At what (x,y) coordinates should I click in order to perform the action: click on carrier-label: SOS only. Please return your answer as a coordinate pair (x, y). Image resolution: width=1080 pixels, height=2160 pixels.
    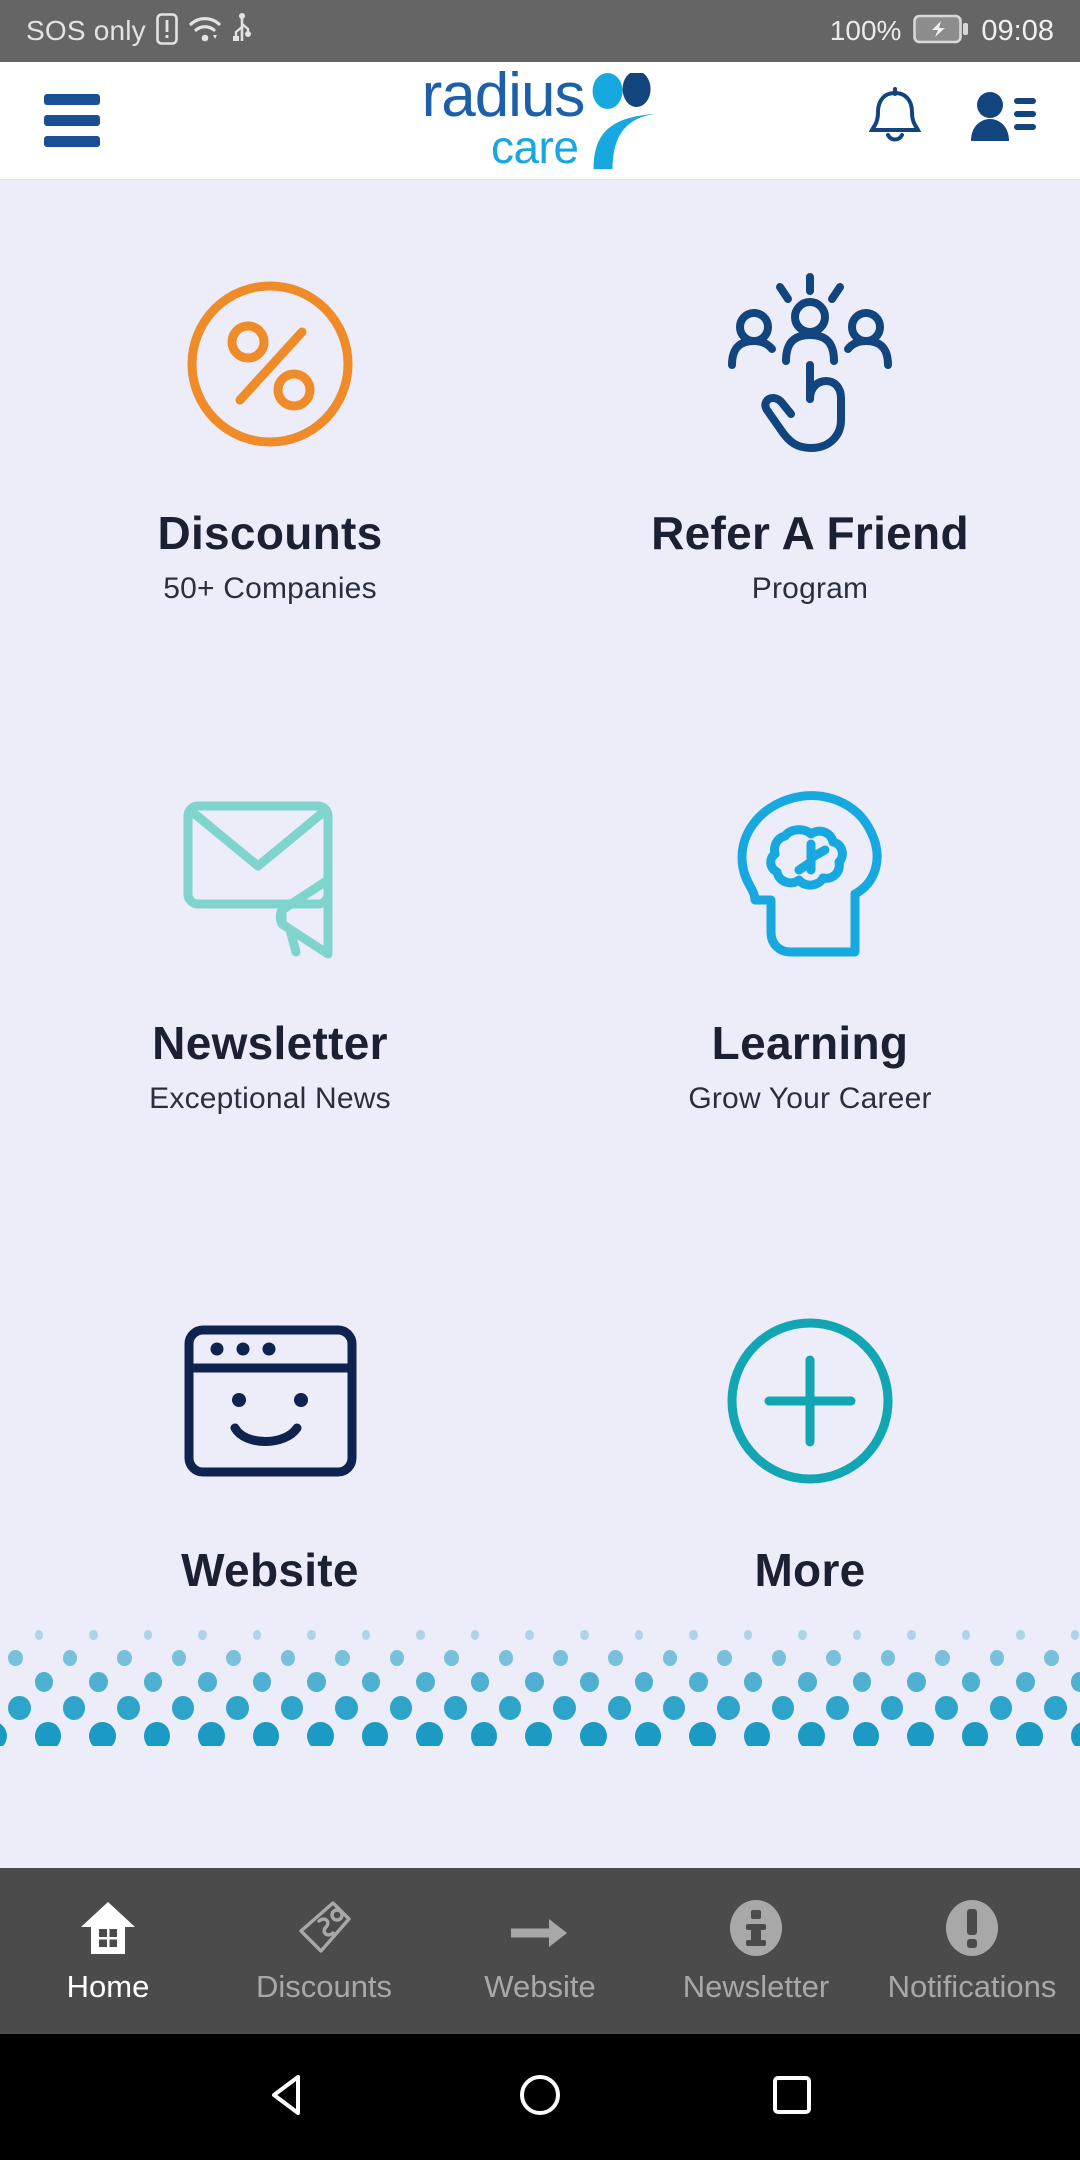
    Looking at the image, I should click on (86, 30).